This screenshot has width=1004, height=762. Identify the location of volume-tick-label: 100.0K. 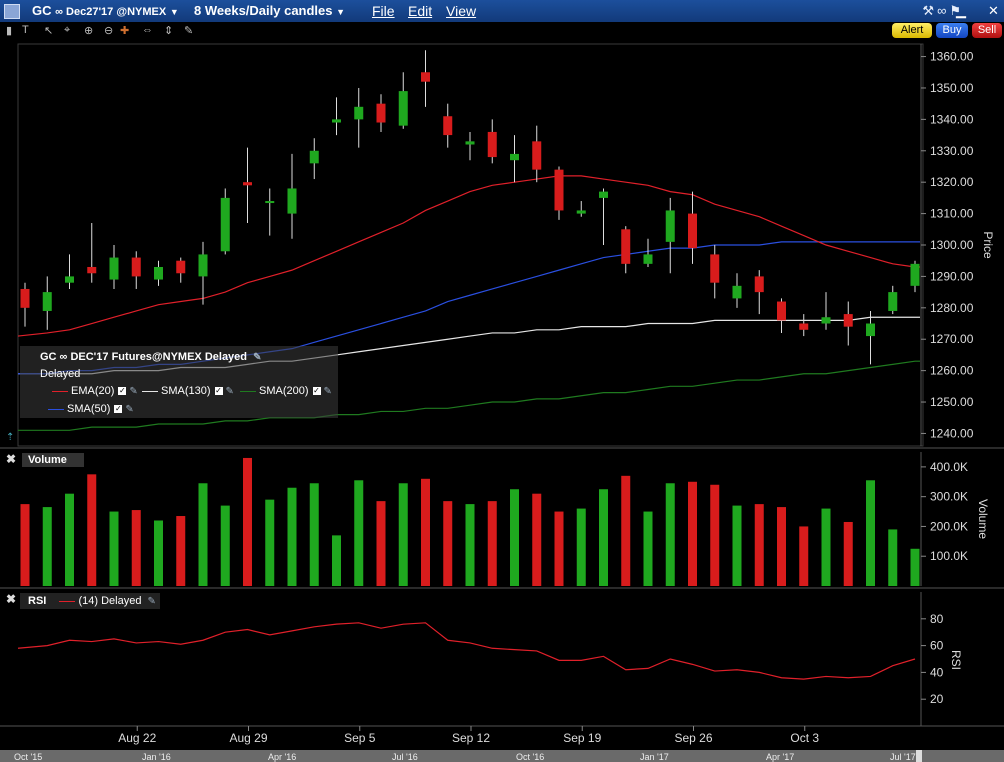
(949, 556).